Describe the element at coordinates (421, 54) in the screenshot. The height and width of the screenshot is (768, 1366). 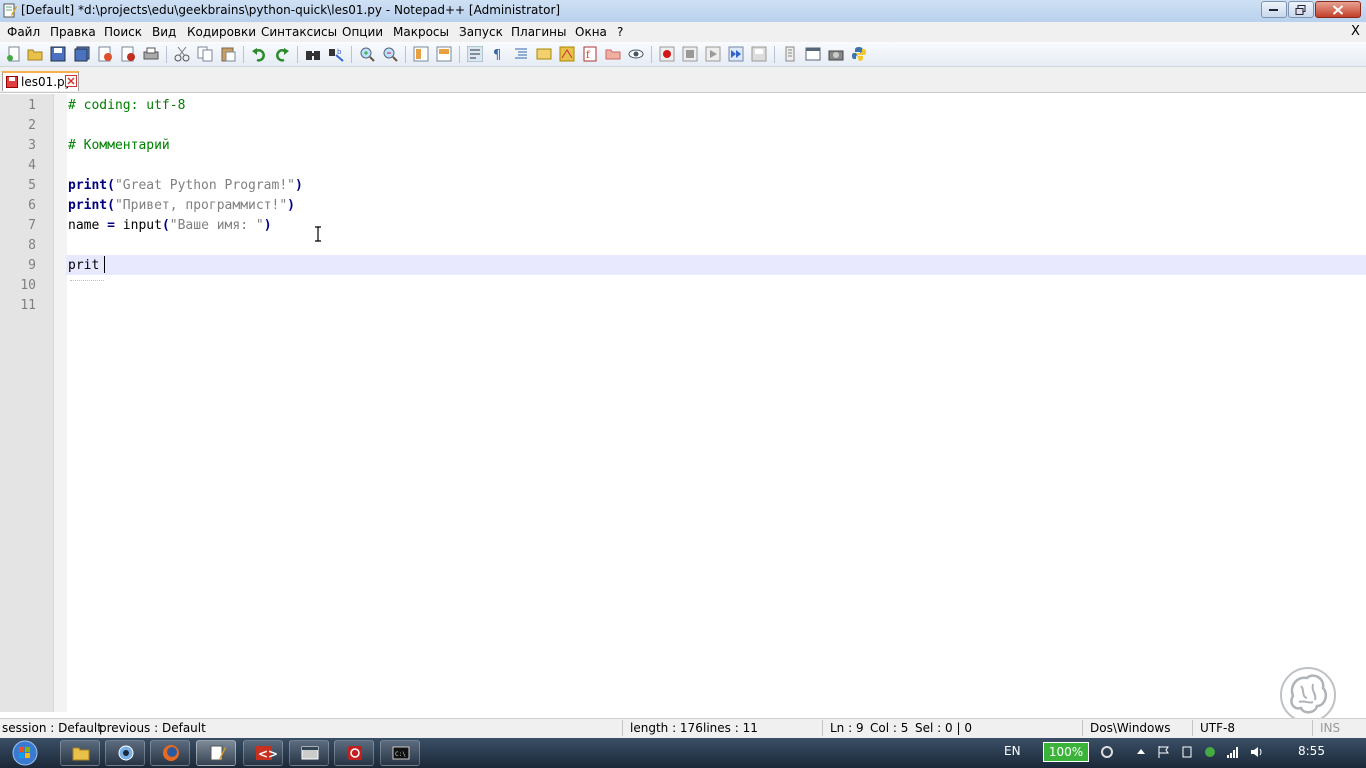
I see `sync-vertical-icon` at that location.